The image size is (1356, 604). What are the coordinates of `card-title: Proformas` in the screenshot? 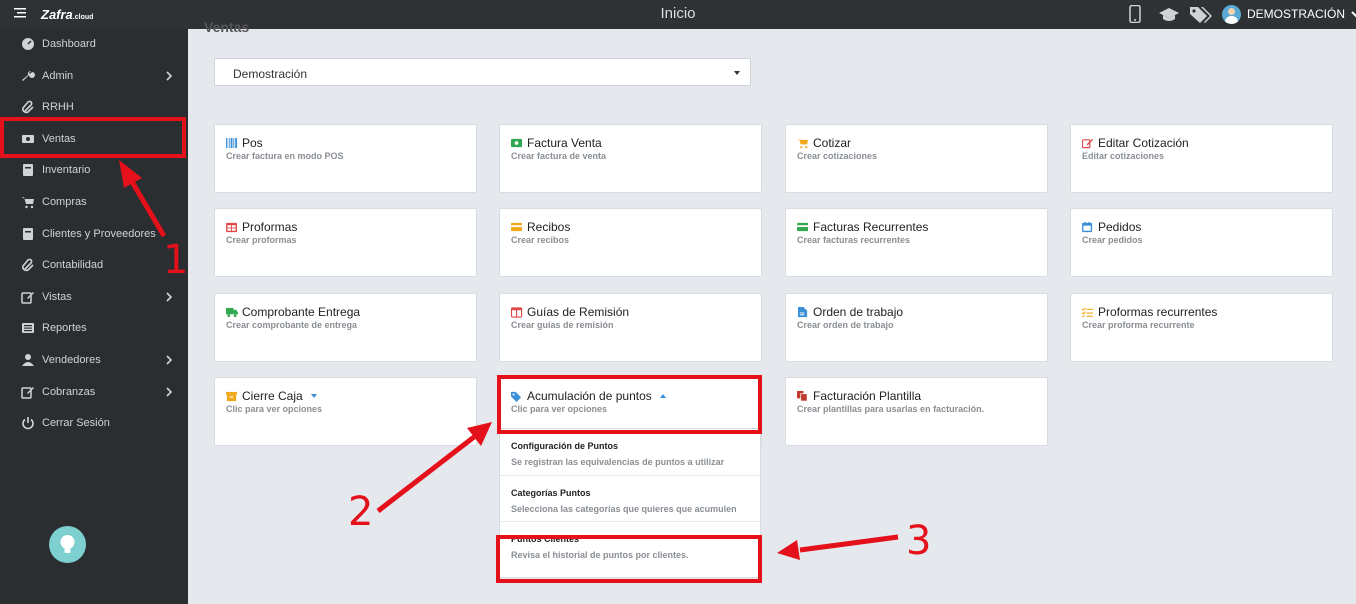 It's located at (270, 227).